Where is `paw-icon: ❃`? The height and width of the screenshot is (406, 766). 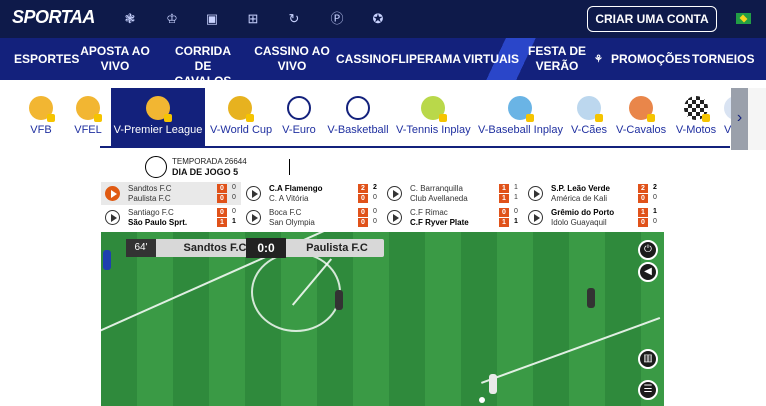
paw-icon: ❃ is located at coordinates (130, 19).